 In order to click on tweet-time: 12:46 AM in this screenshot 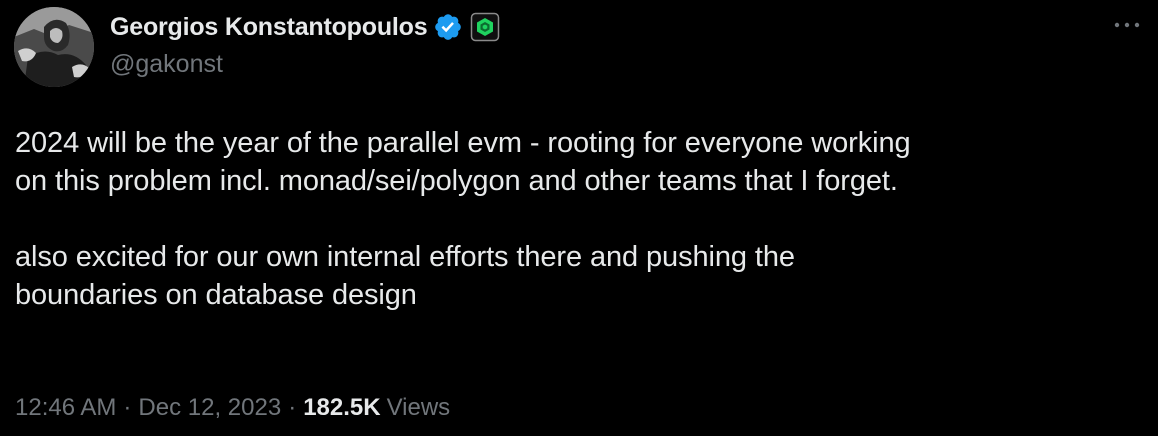, I will do `click(65, 408)`.